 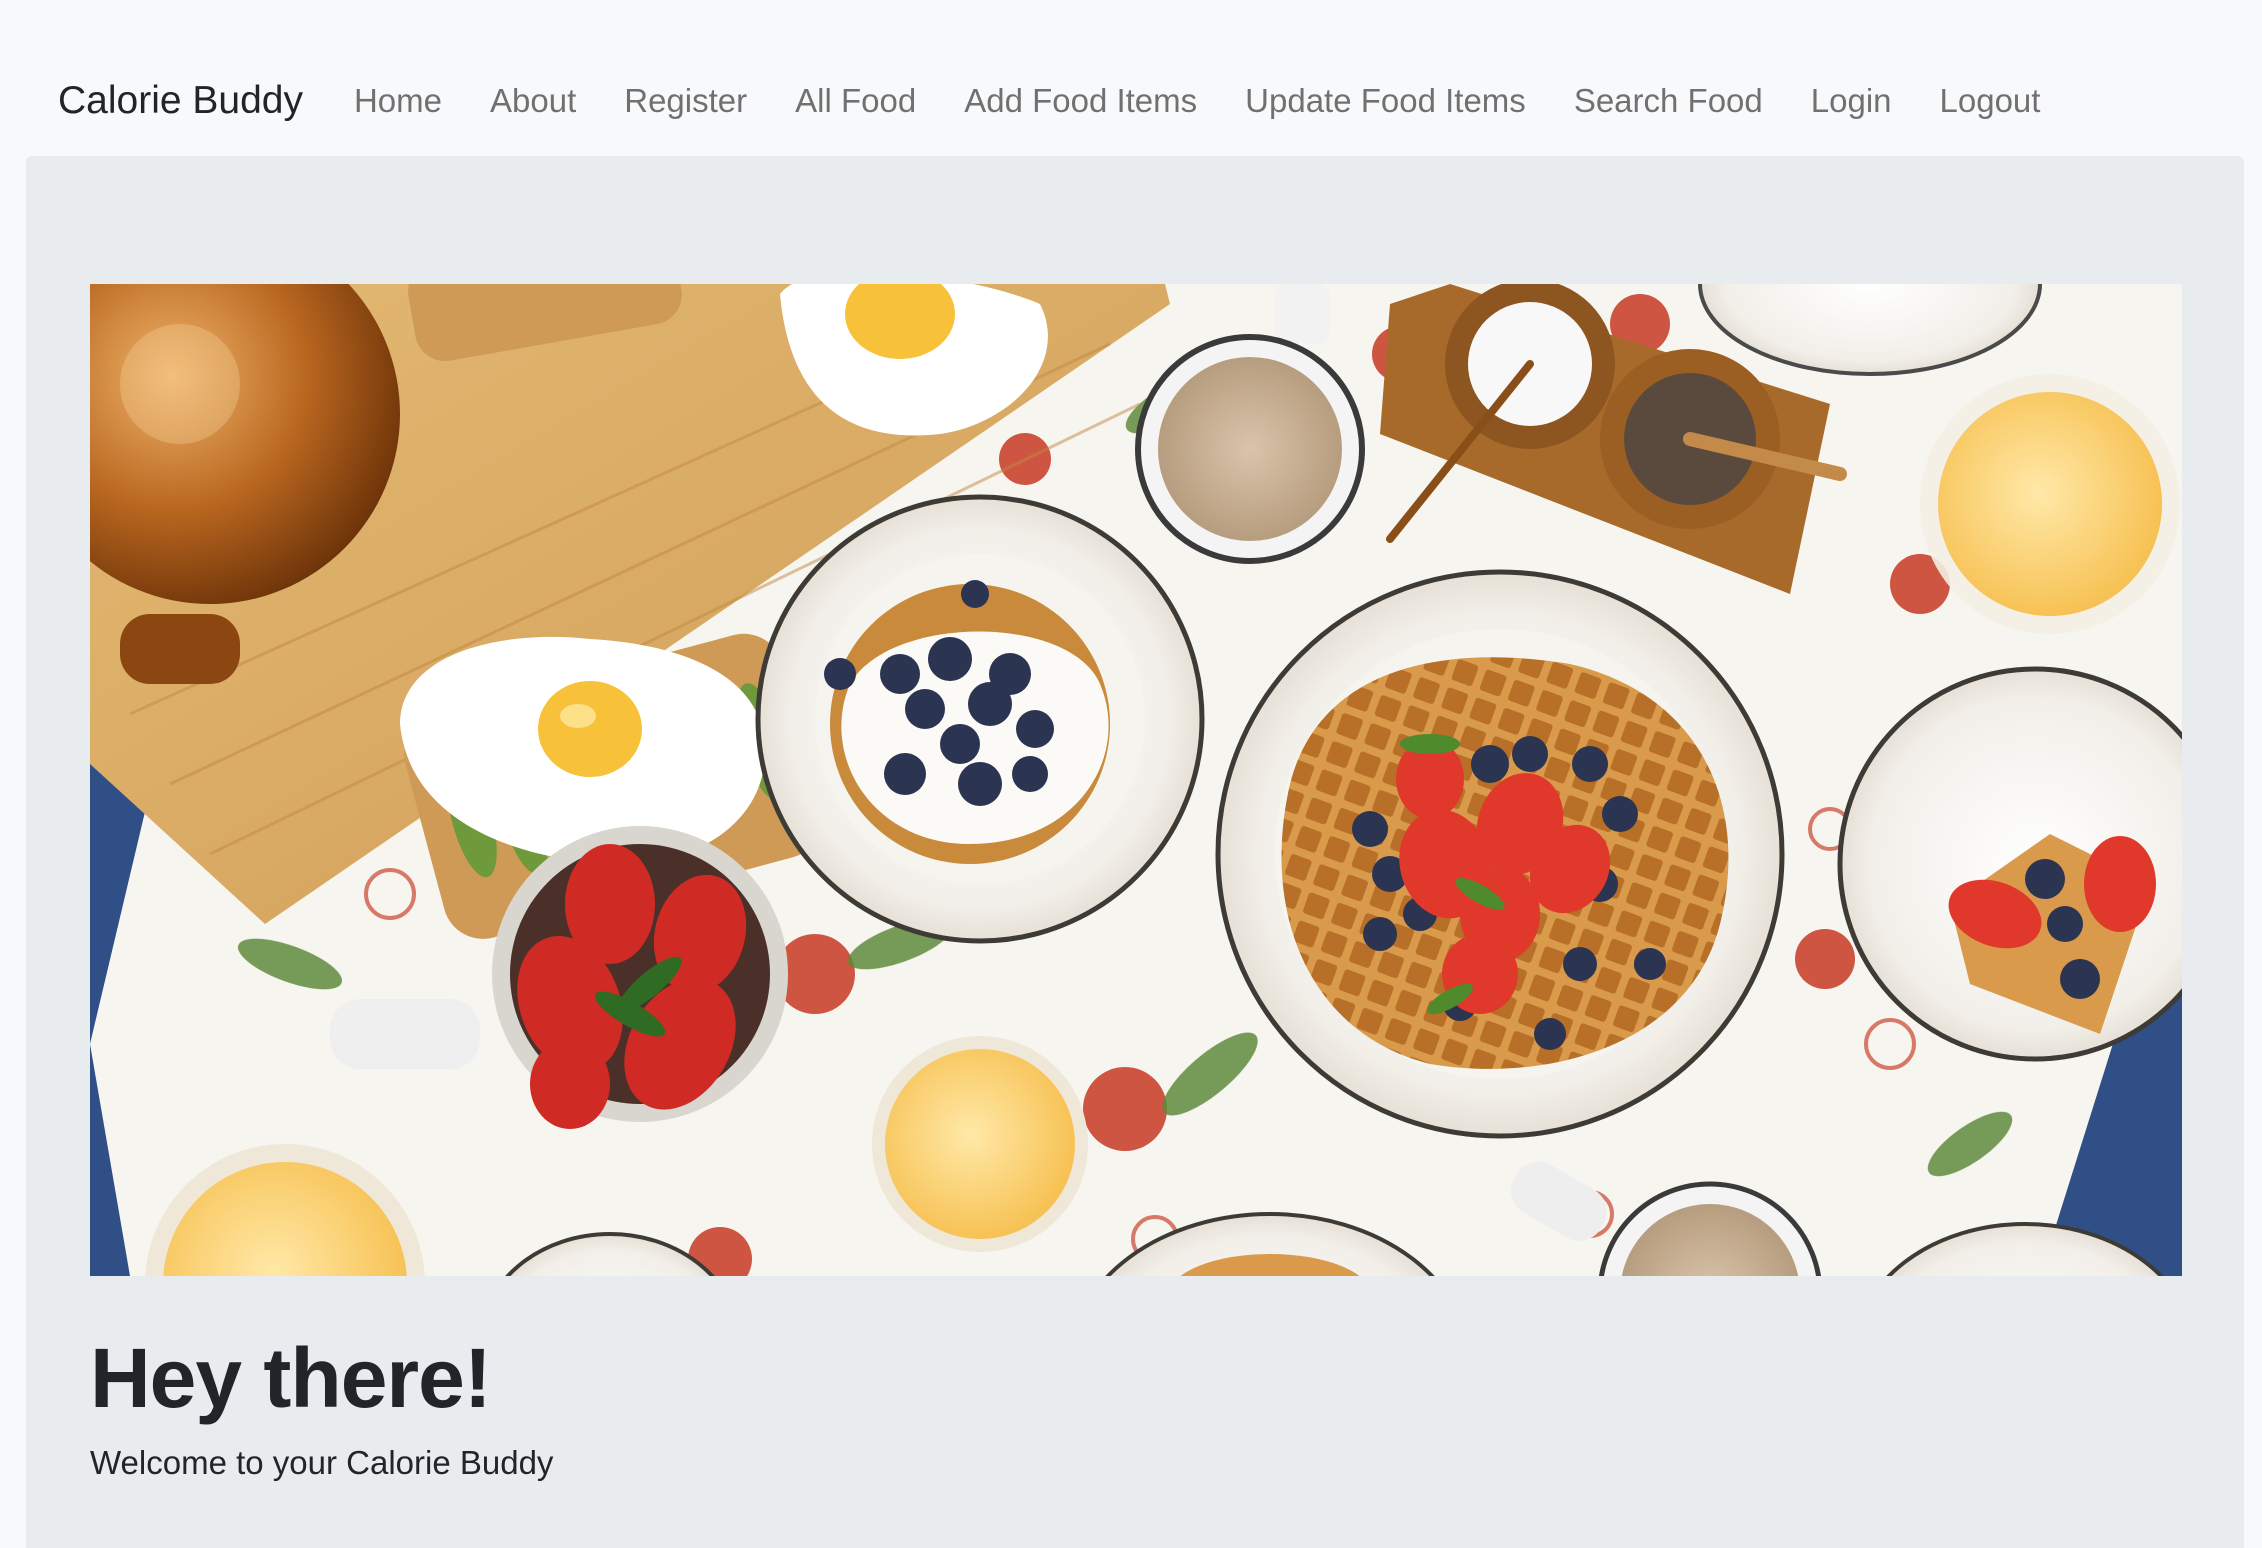 What do you see at coordinates (398, 101) in the screenshot?
I see `nav-link-home: Home` at bounding box center [398, 101].